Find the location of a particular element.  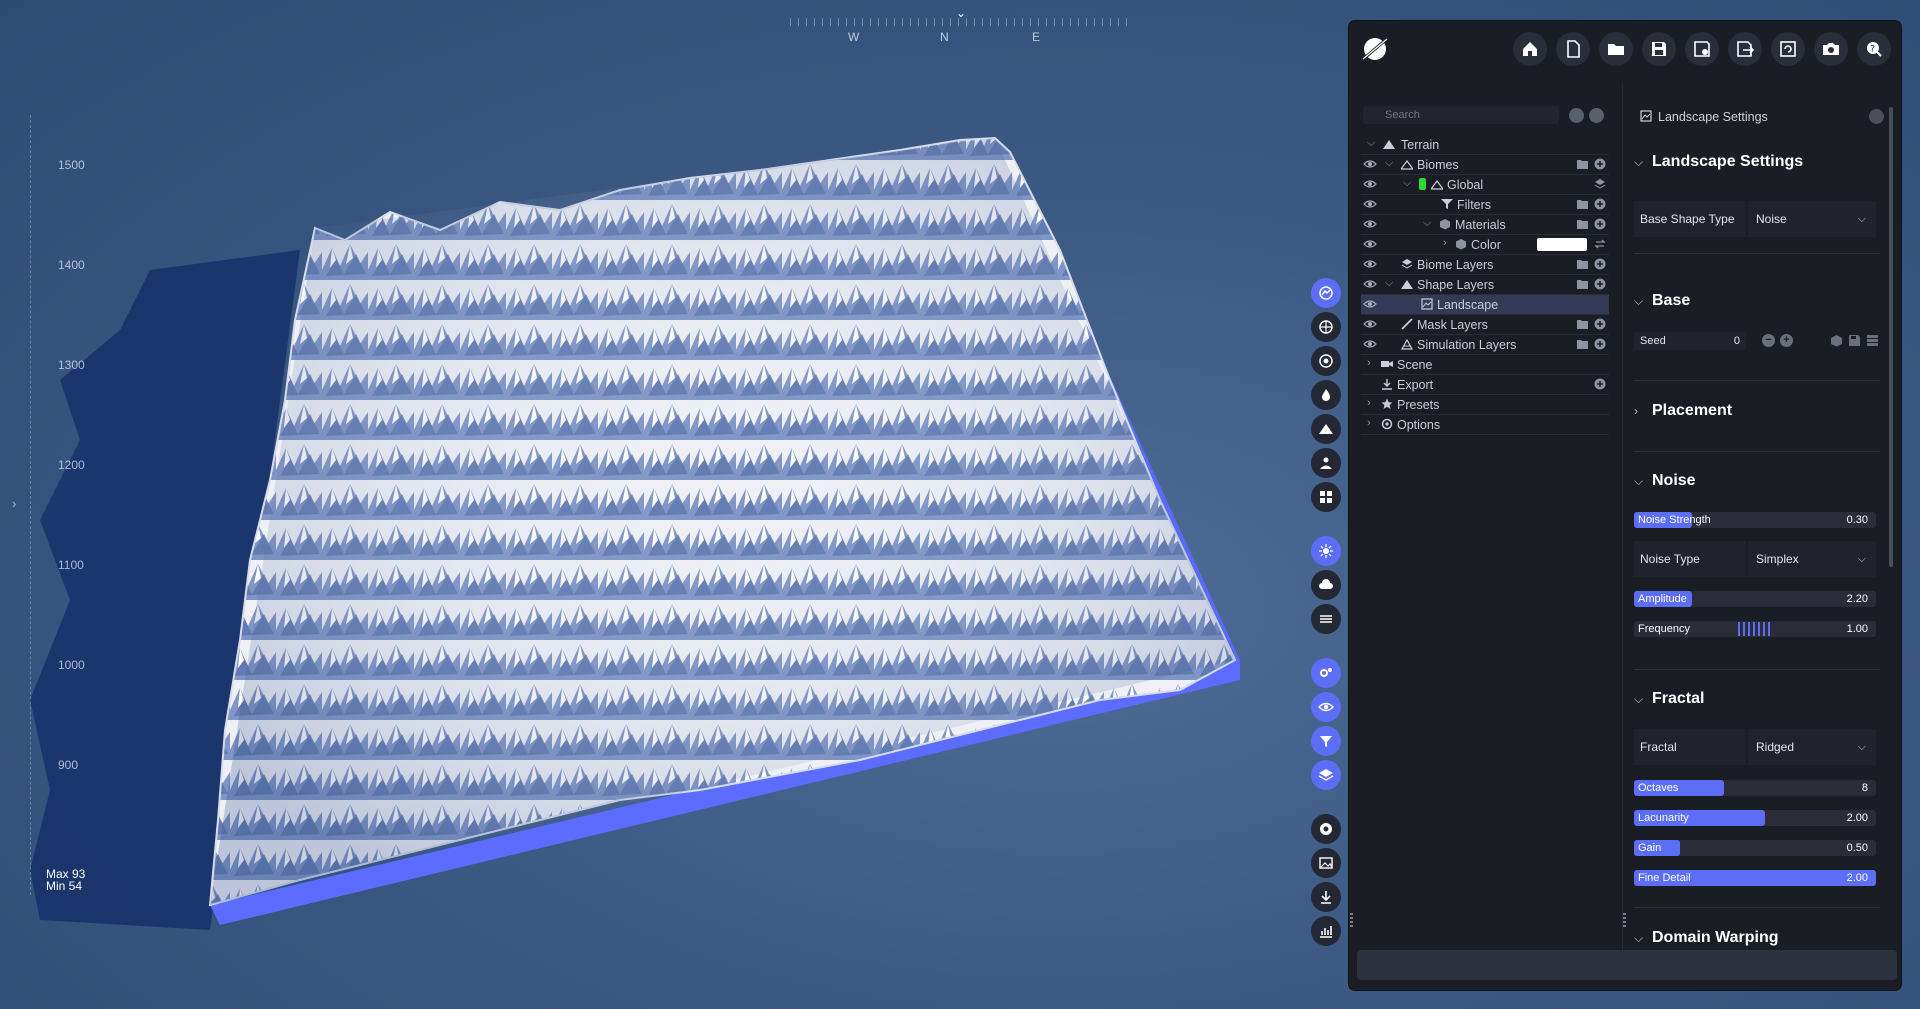

tree-item-presets: › Presets is located at coordinates (1485, 405).